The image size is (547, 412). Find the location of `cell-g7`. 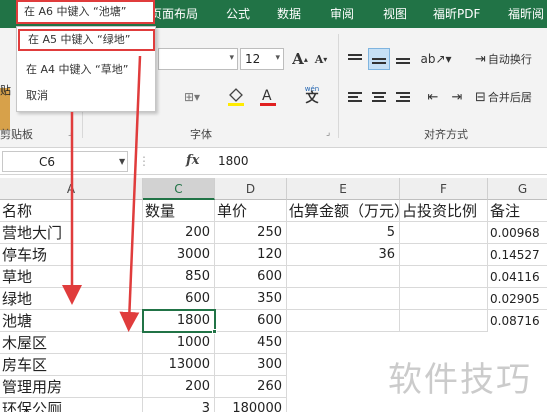

cell-g7 is located at coordinates (517, 343).